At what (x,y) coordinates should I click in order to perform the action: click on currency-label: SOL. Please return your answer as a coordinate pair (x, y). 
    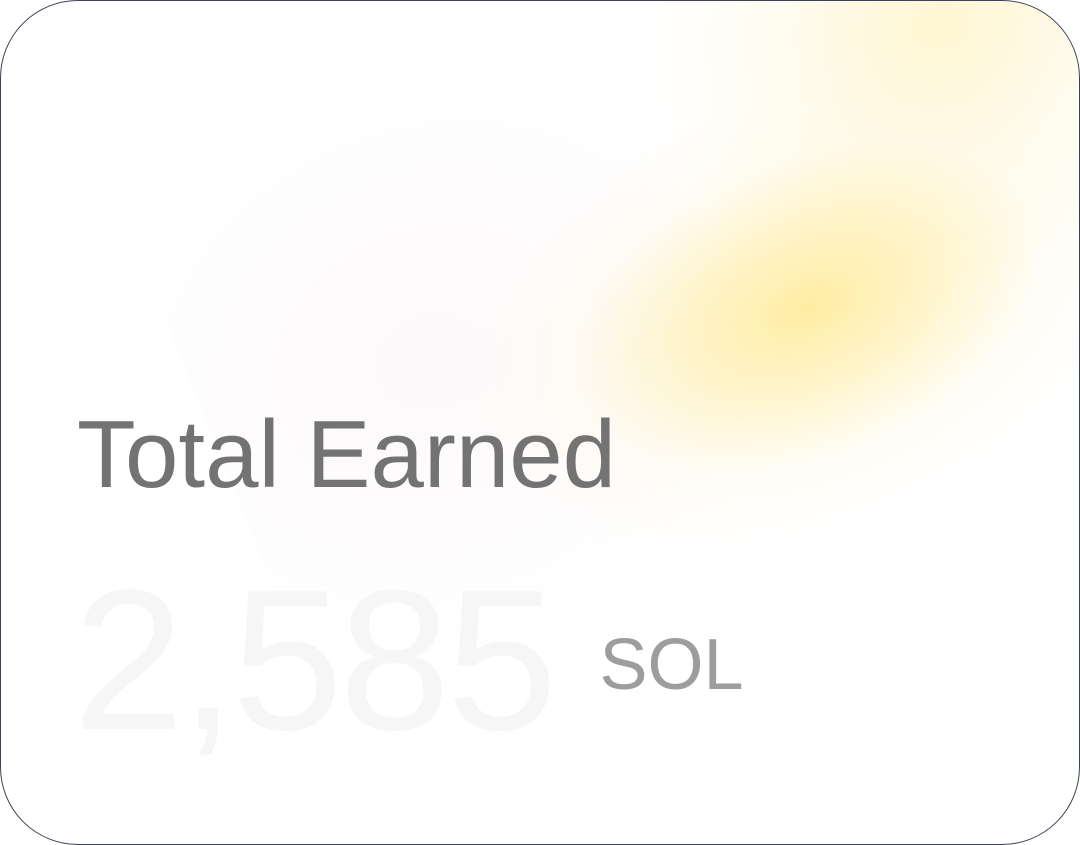
    Looking at the image, I should click on (671, 665).